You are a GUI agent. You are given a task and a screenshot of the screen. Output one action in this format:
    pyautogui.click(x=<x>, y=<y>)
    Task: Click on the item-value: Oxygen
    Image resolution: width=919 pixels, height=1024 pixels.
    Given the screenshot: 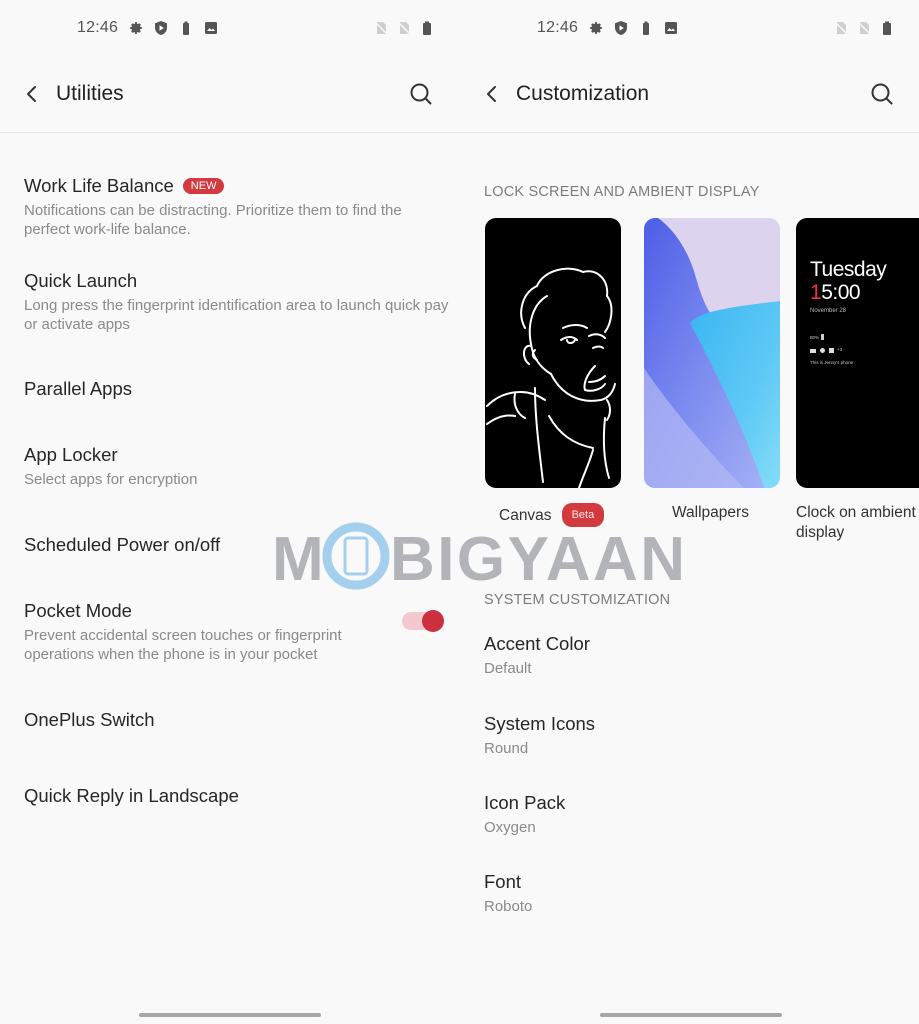 What is the action you would take?
    pyautogui.click(x=510, y=827)
    